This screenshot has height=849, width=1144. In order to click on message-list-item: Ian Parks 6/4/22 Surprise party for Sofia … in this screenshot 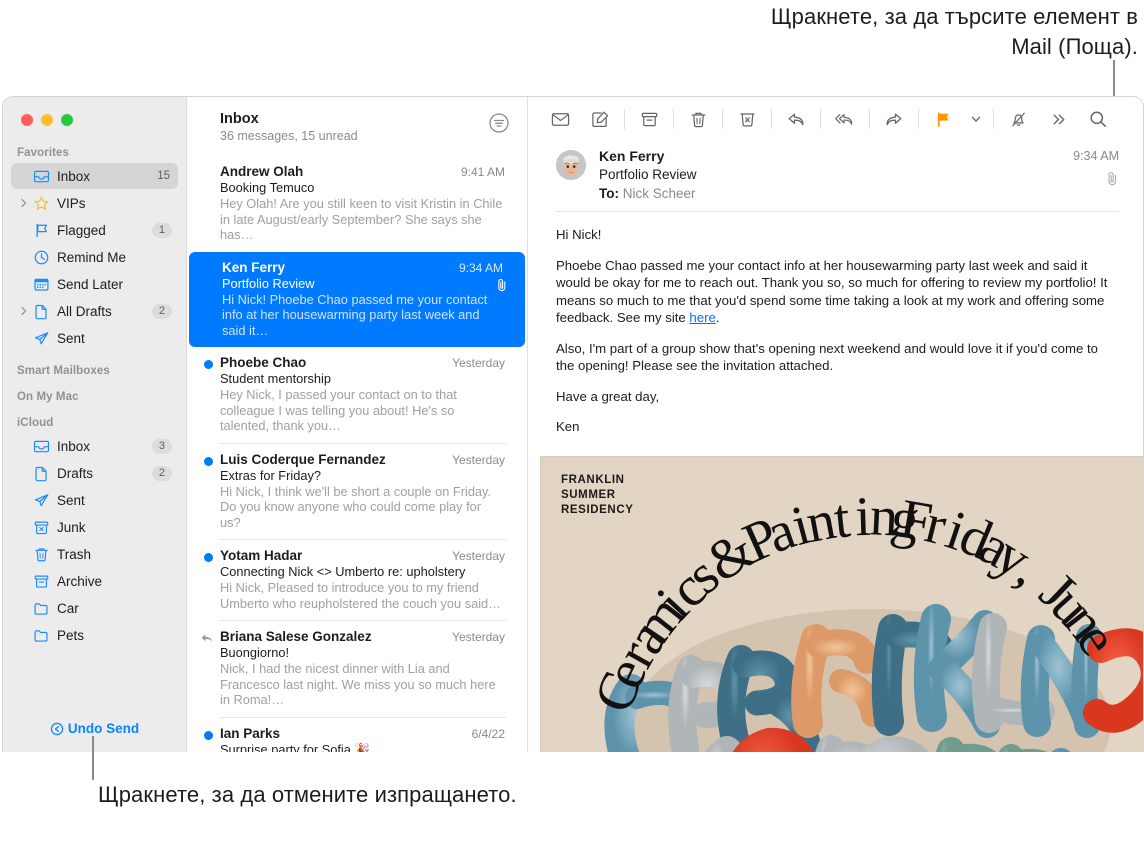, I will do `click(357, 735)`.